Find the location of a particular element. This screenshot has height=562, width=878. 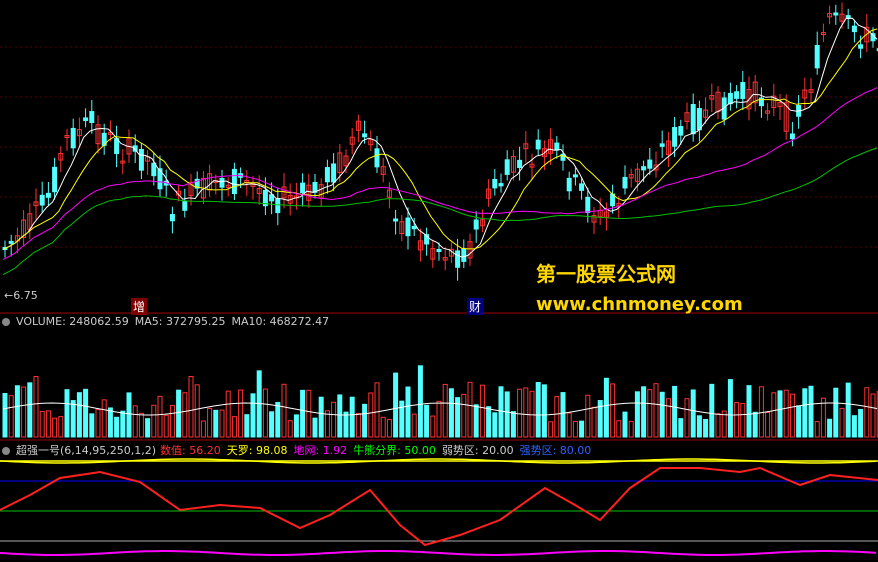

indicator-earth: 地网: 1.92 is located at coordinates (320, 450).